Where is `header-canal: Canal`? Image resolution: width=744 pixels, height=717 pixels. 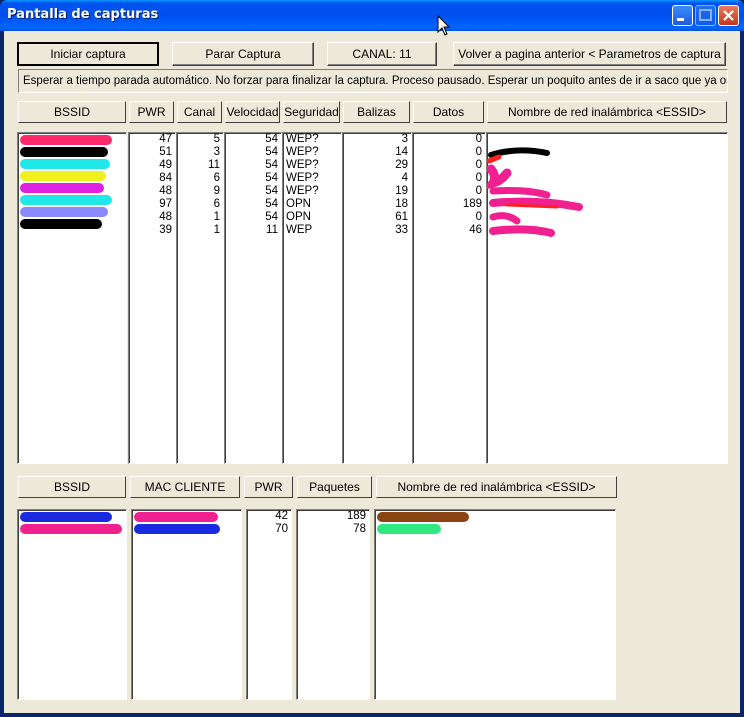
header-canal: Canal is located at coordinates (199, 112).